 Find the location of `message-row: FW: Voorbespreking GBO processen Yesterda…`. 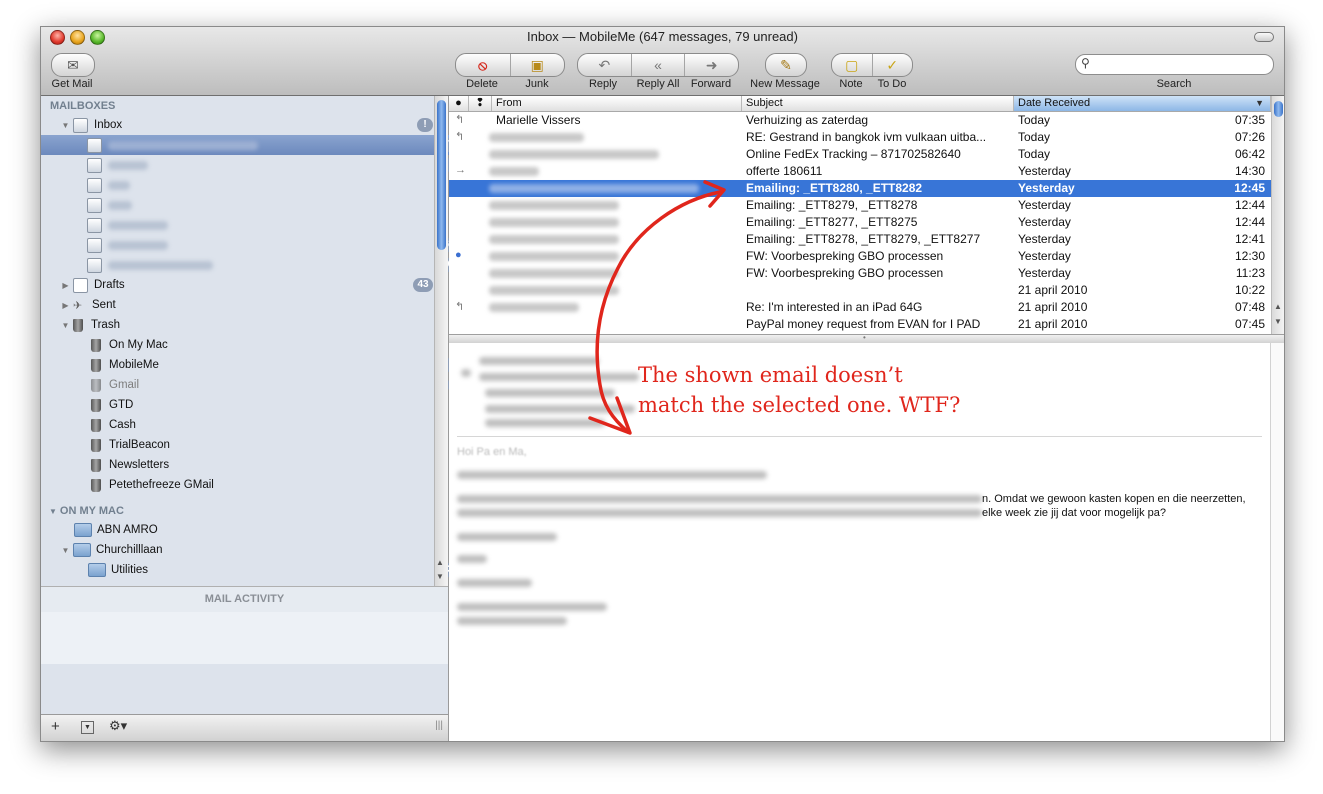

message-row: FW: Voorbespreking GBO processen Yesterda… is located at coordinates (860, 273).